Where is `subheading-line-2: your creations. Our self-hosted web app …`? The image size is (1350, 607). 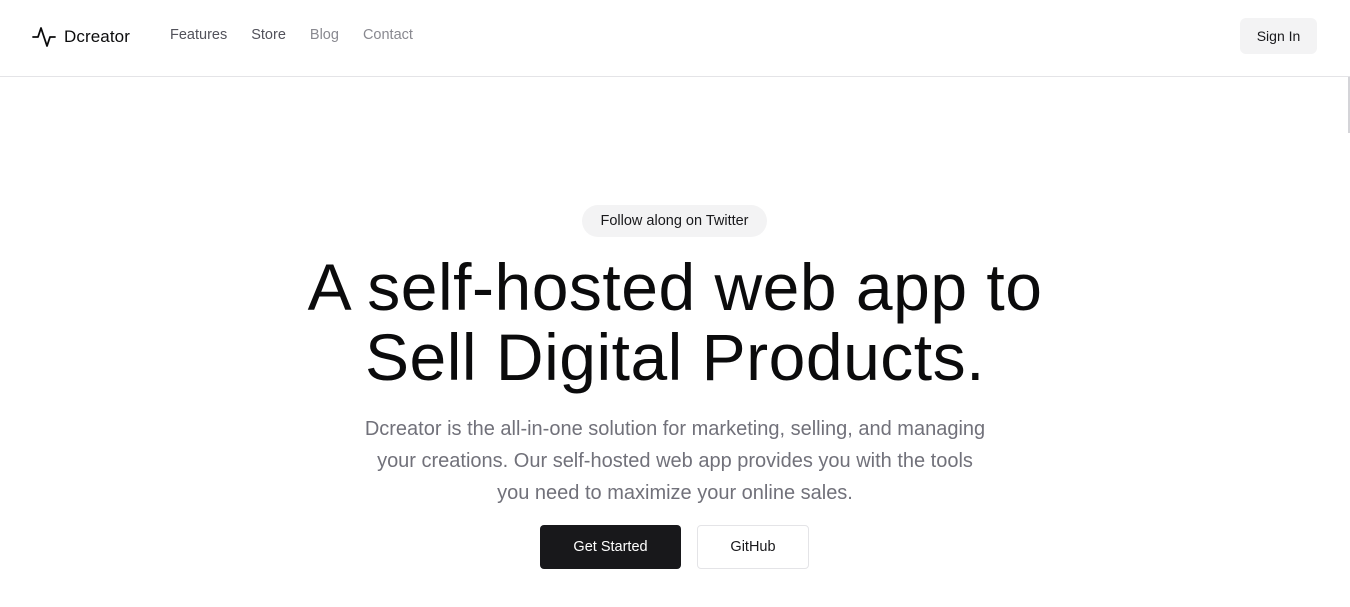
subheading-line-2: your creations. Our self-hosted web app … is located at coordinates (675, 461).